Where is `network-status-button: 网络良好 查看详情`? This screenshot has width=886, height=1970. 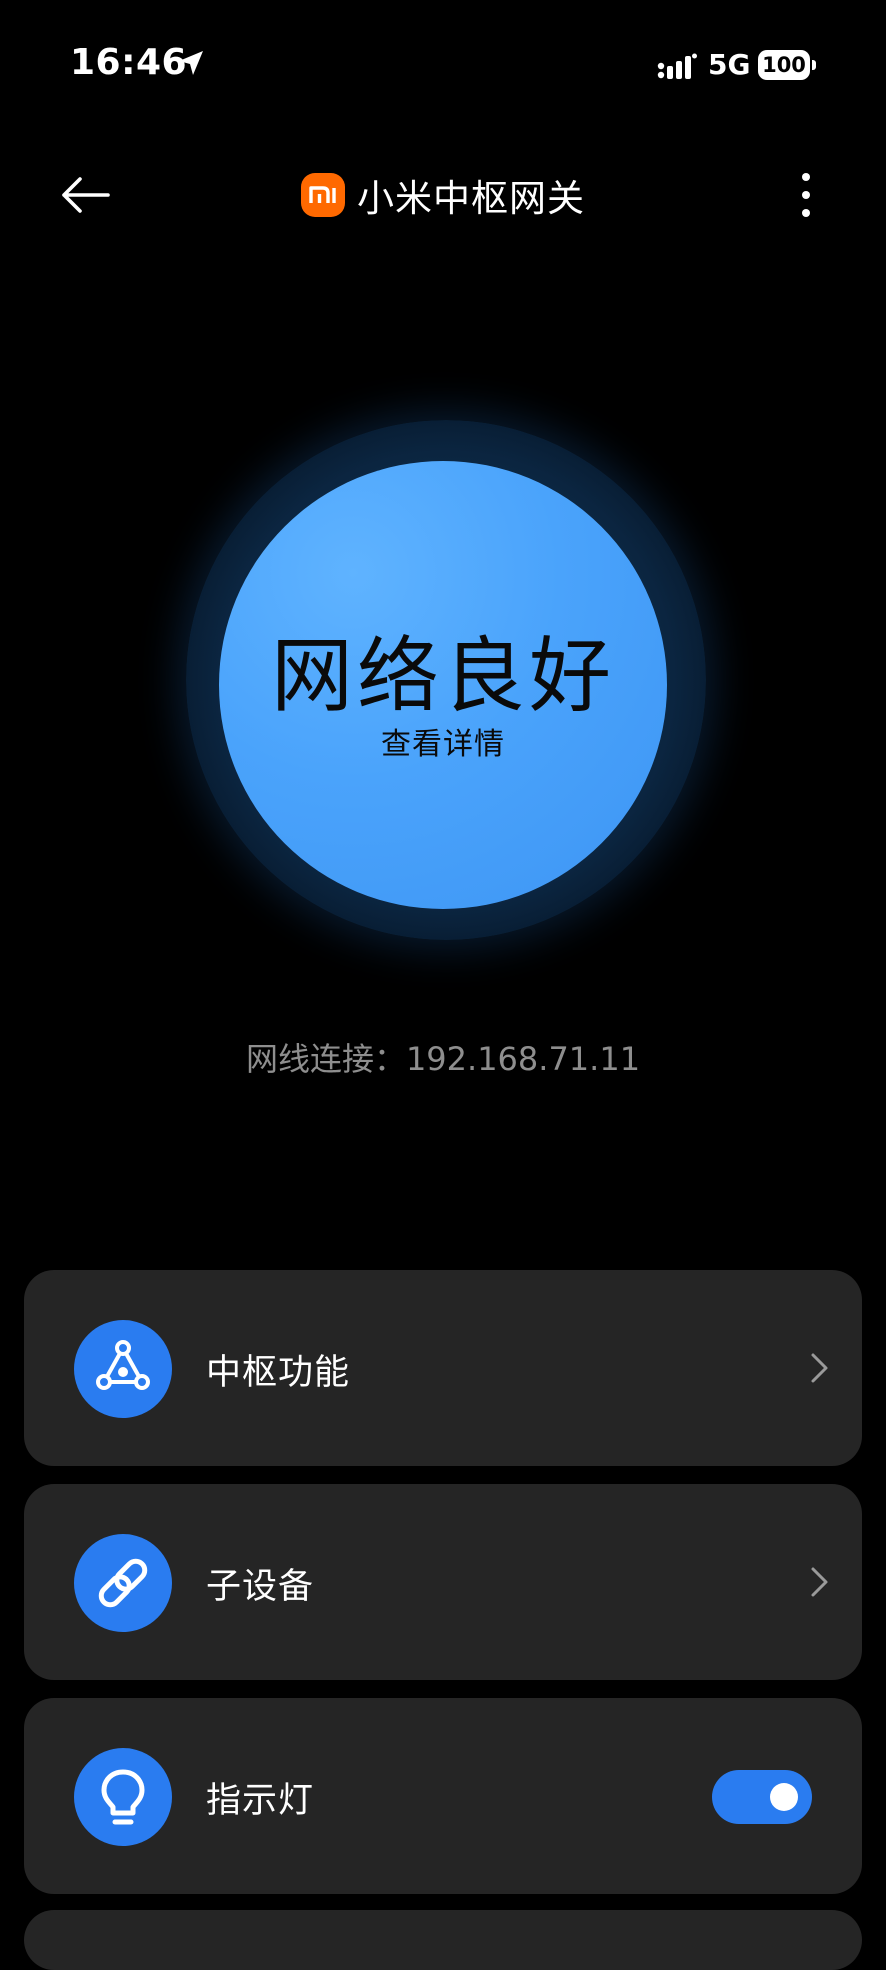
network-status-button: 网络良好 查看详情 is located at coordinates (443, 685).